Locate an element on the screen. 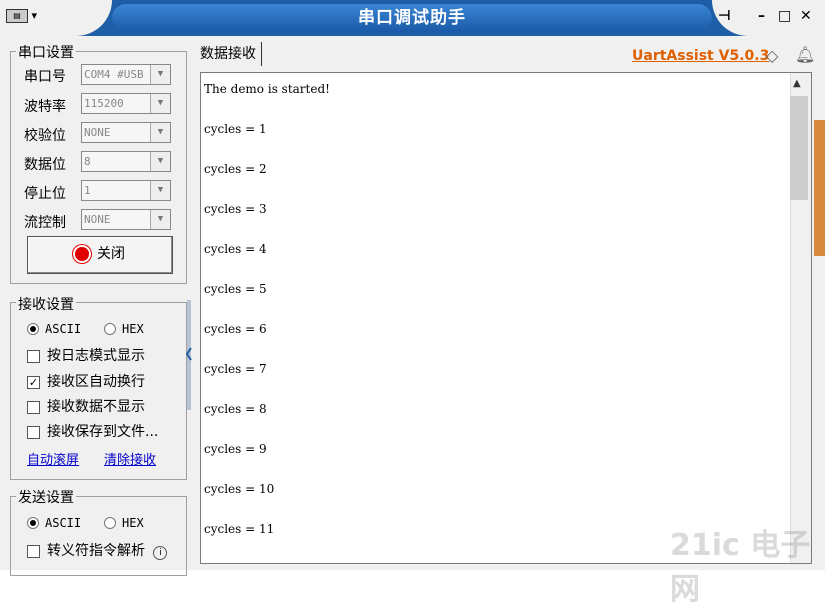  info-icon: i is located at coordinates (160, 553).